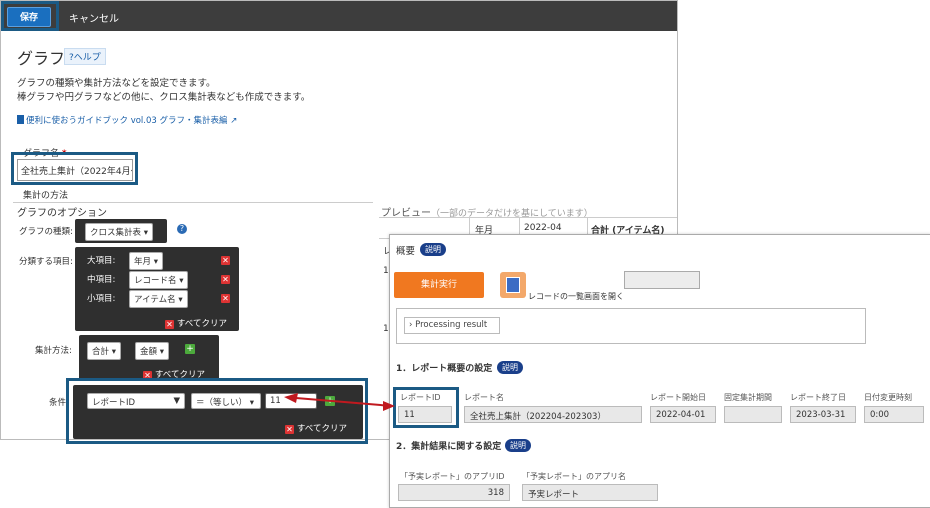 Image resolution: width=930 pixels, height=508 pixels. Describe the element at coordinates (164, 97) in the screenshot. I see `description-line-2: 棒グラフや円グラフなどの他に、クロス集計表なども作成できます。` at that location.